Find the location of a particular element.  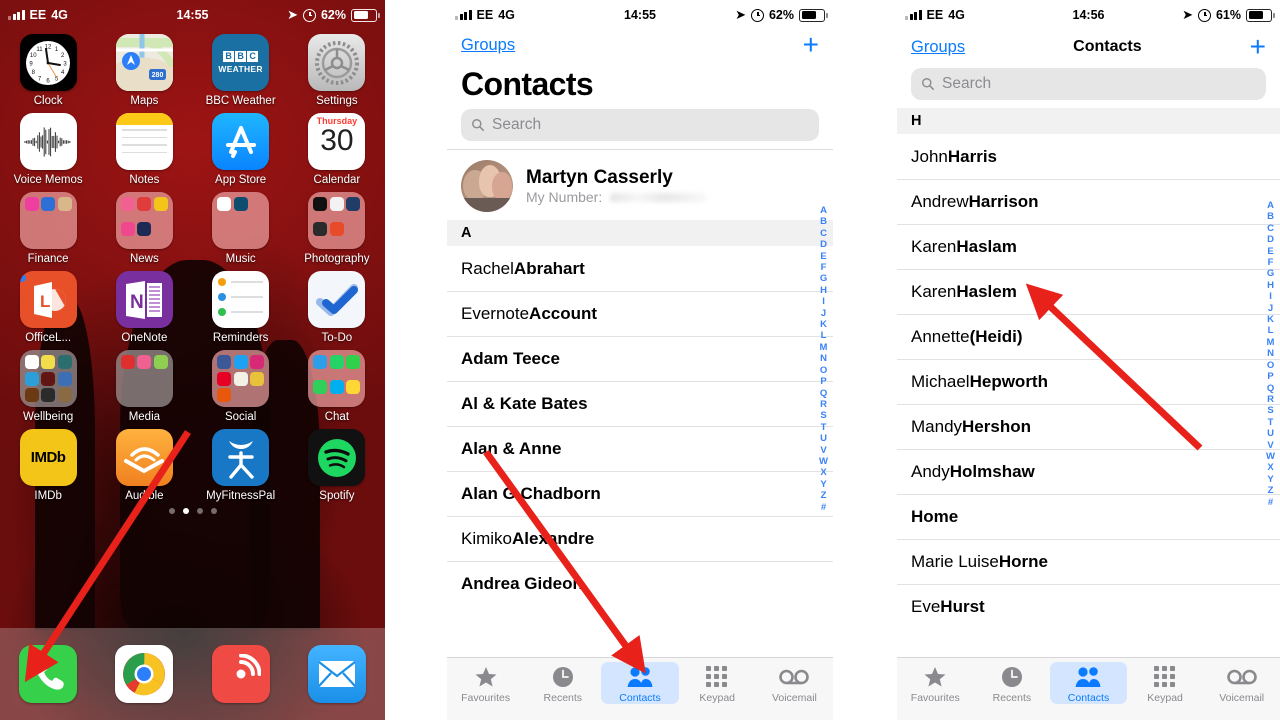

voice-memos-app-icon is located at coordinates (48, 141).